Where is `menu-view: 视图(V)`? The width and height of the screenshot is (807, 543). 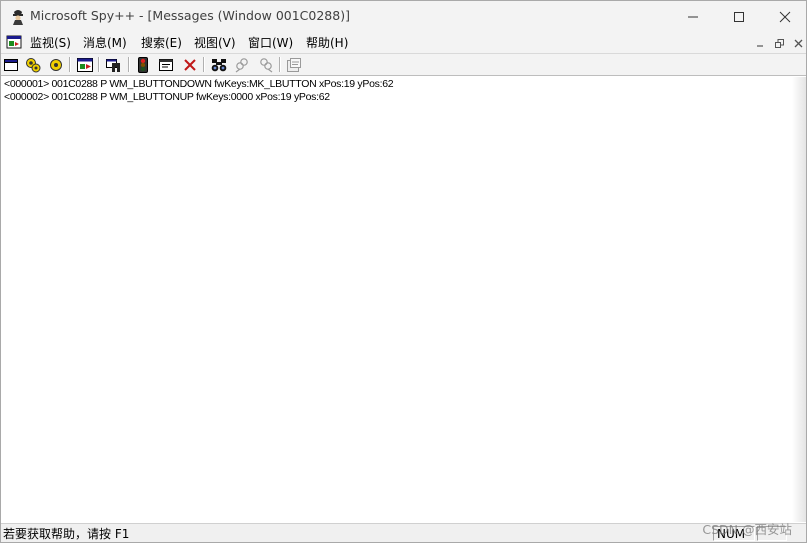 menu-view: 视图(V) is located at coordinates (215, 43).